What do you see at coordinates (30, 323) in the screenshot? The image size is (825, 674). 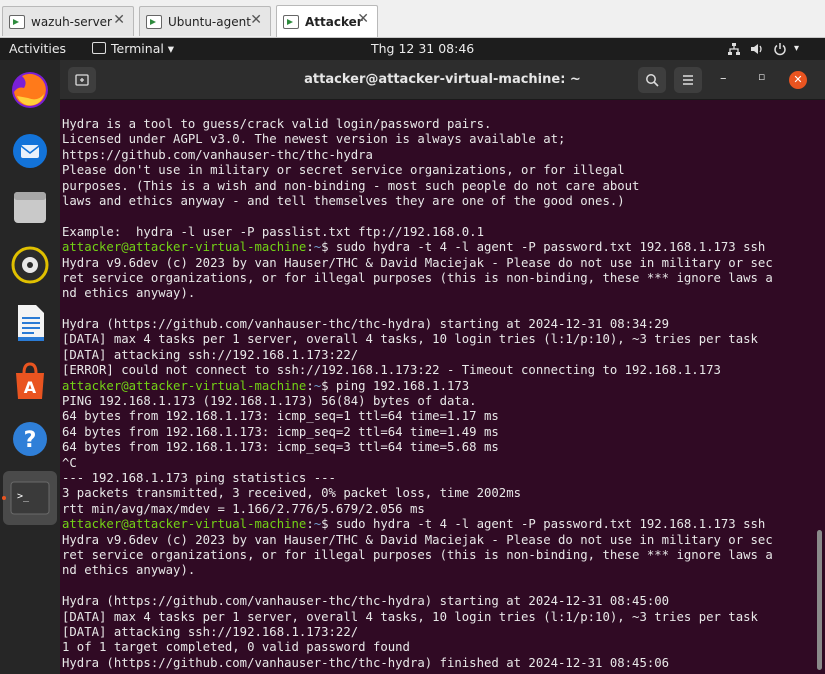 I see `writer-icon` at bounding box center [30, 323].